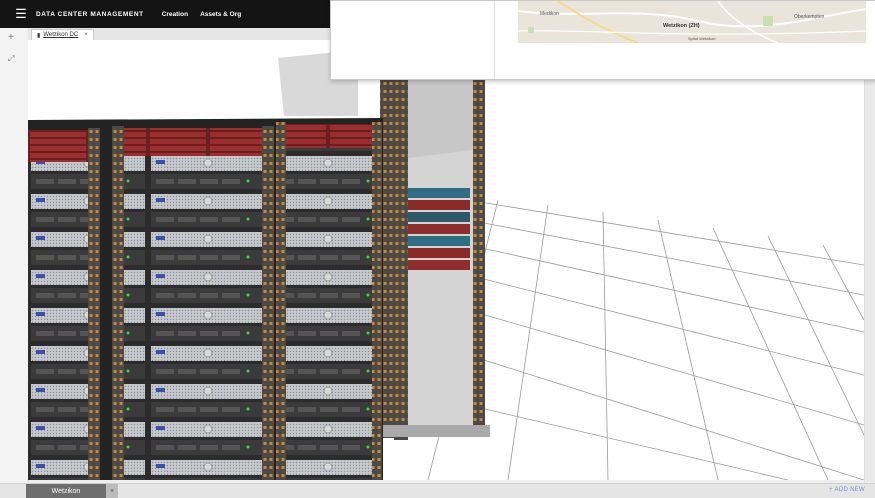  I want to click on map-label-medikon: Medikon, so click(549, 14).